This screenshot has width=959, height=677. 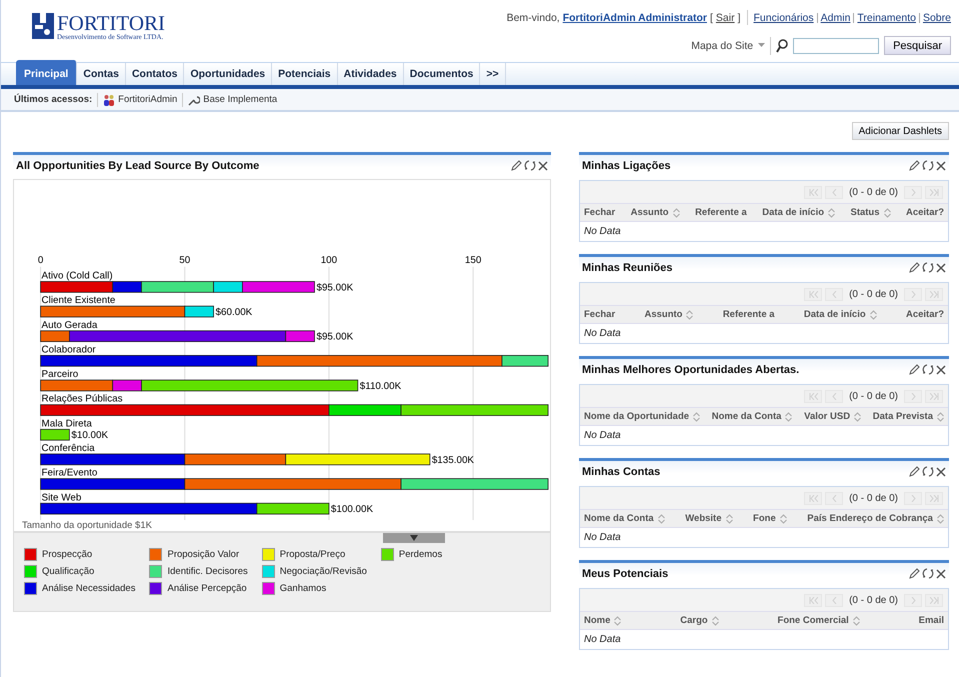 I want to click on recent-link: FortitoriAdmin, so click(x=148, y=99).